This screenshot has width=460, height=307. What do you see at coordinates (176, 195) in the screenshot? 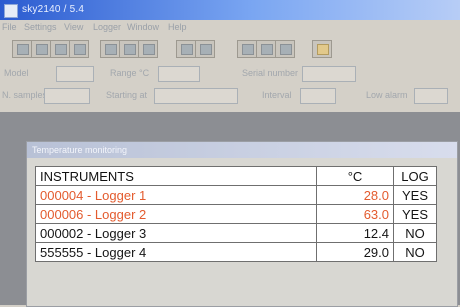
I see `instrument-cell: 000004 - Logger 1` at bounding box center [176, 195].